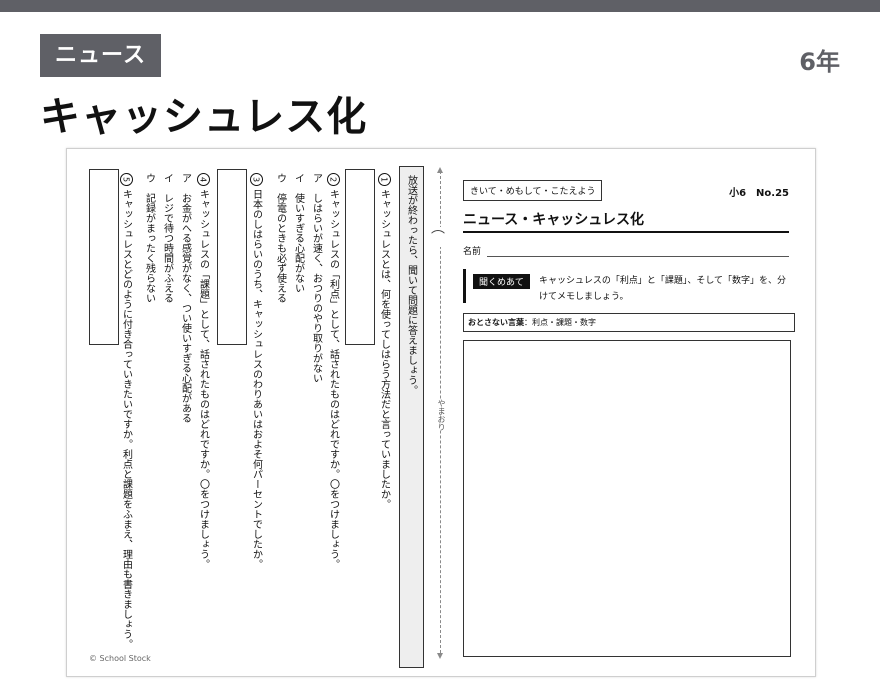 Image resolution: width=880 pixels, height=700 pixels. I want to click on question-number: 3, so click(256, 179).